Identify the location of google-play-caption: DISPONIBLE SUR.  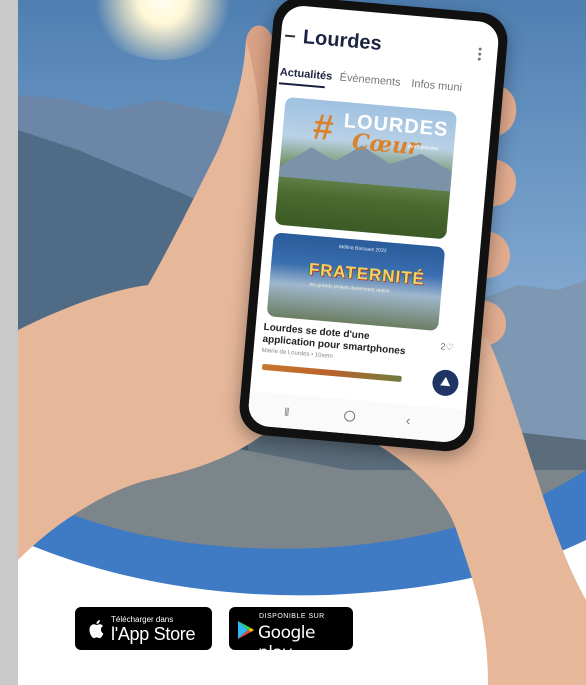
(292, 616).